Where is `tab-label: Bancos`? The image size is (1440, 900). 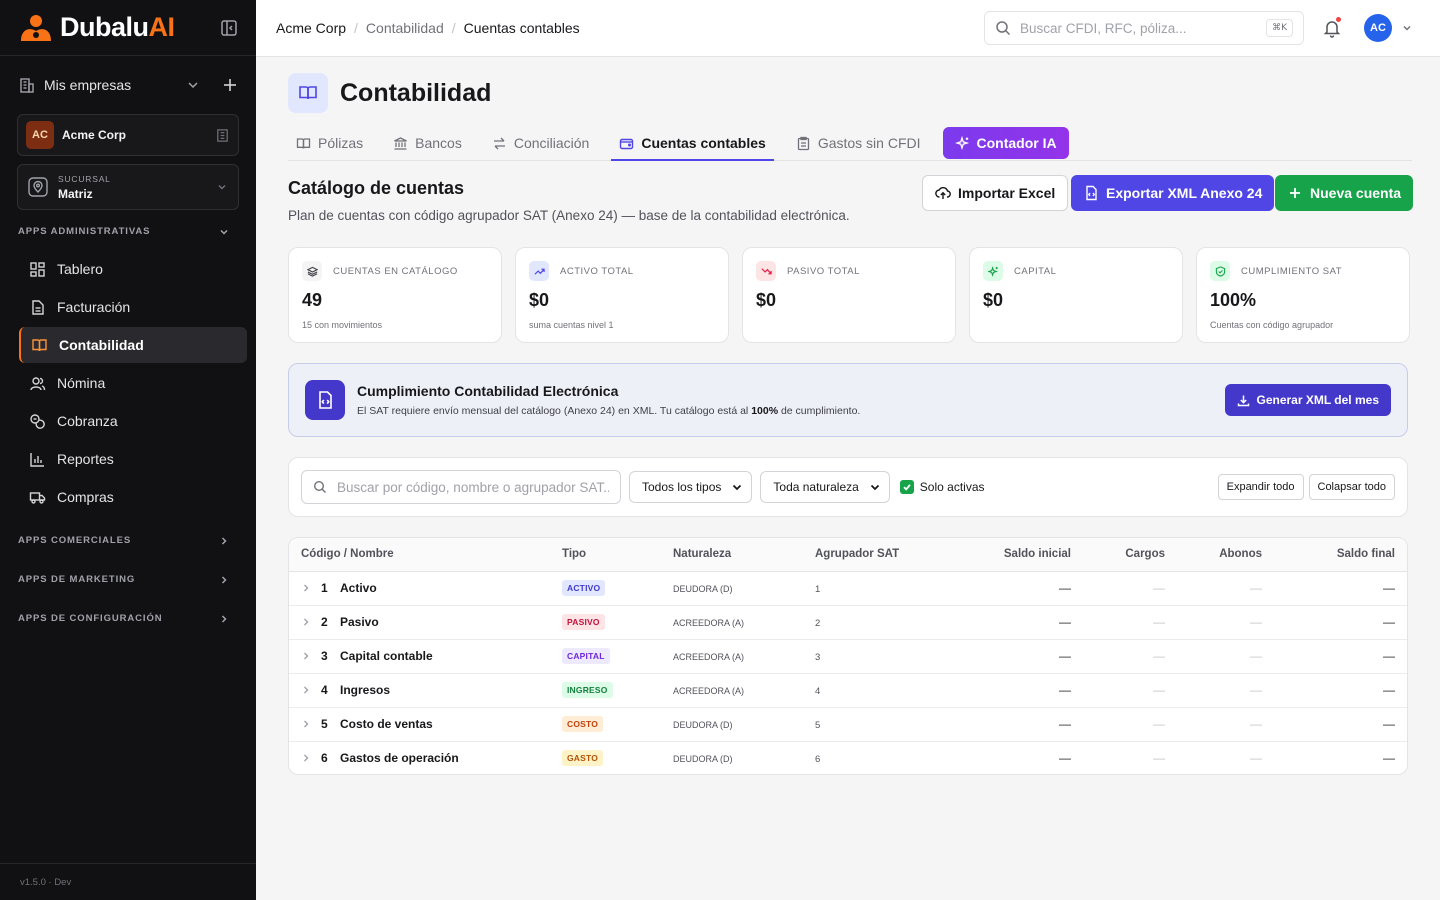 tab-label: Bancos is located at coordinates (438, 143).